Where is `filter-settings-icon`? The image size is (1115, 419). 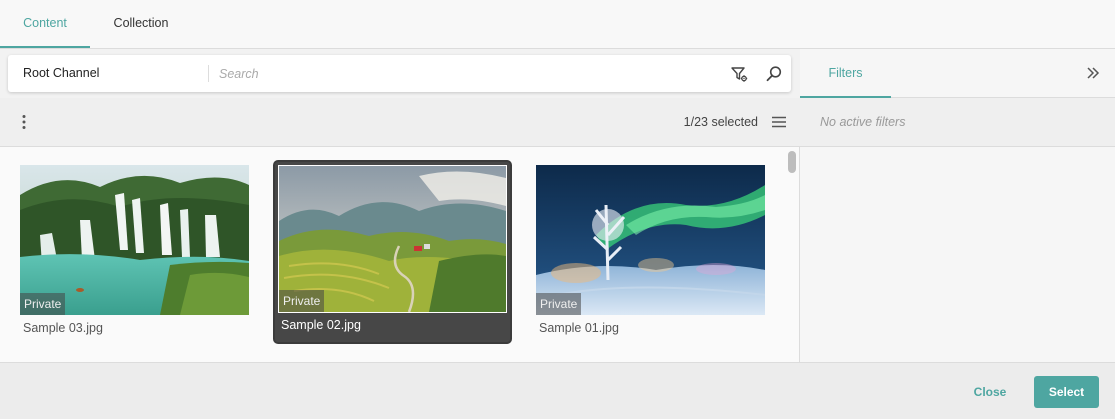
filter-settings-icon is located at coordinates (739, 74).